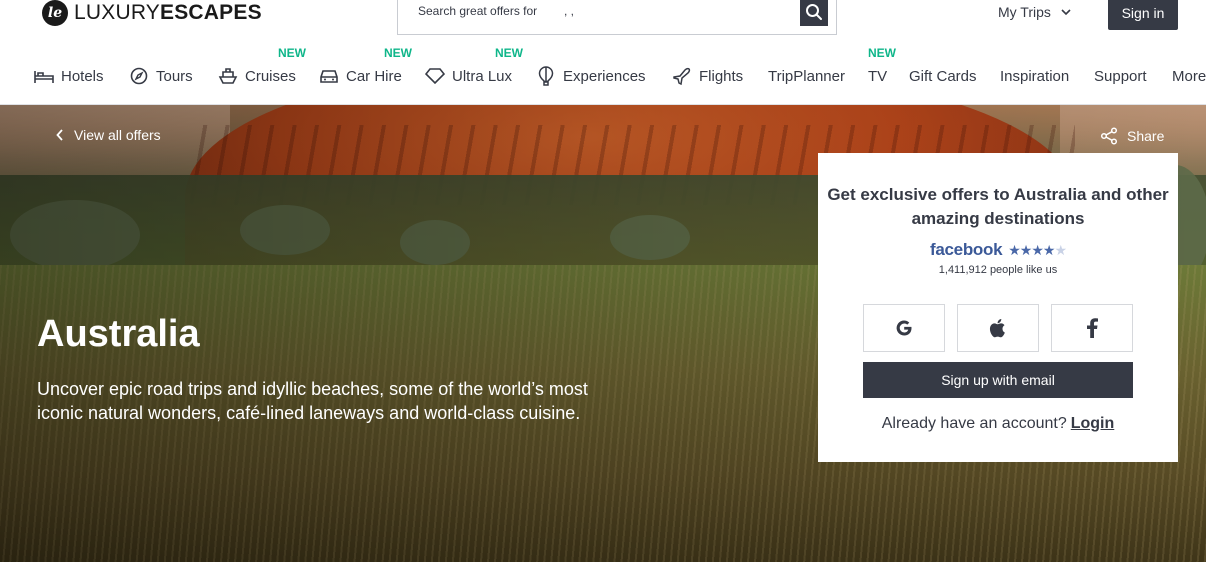 The width and height of the screenshot is (1206, 562). I want to click on nav-item-ultra-lux: NEW Ultra Lux, so click(474, 69).